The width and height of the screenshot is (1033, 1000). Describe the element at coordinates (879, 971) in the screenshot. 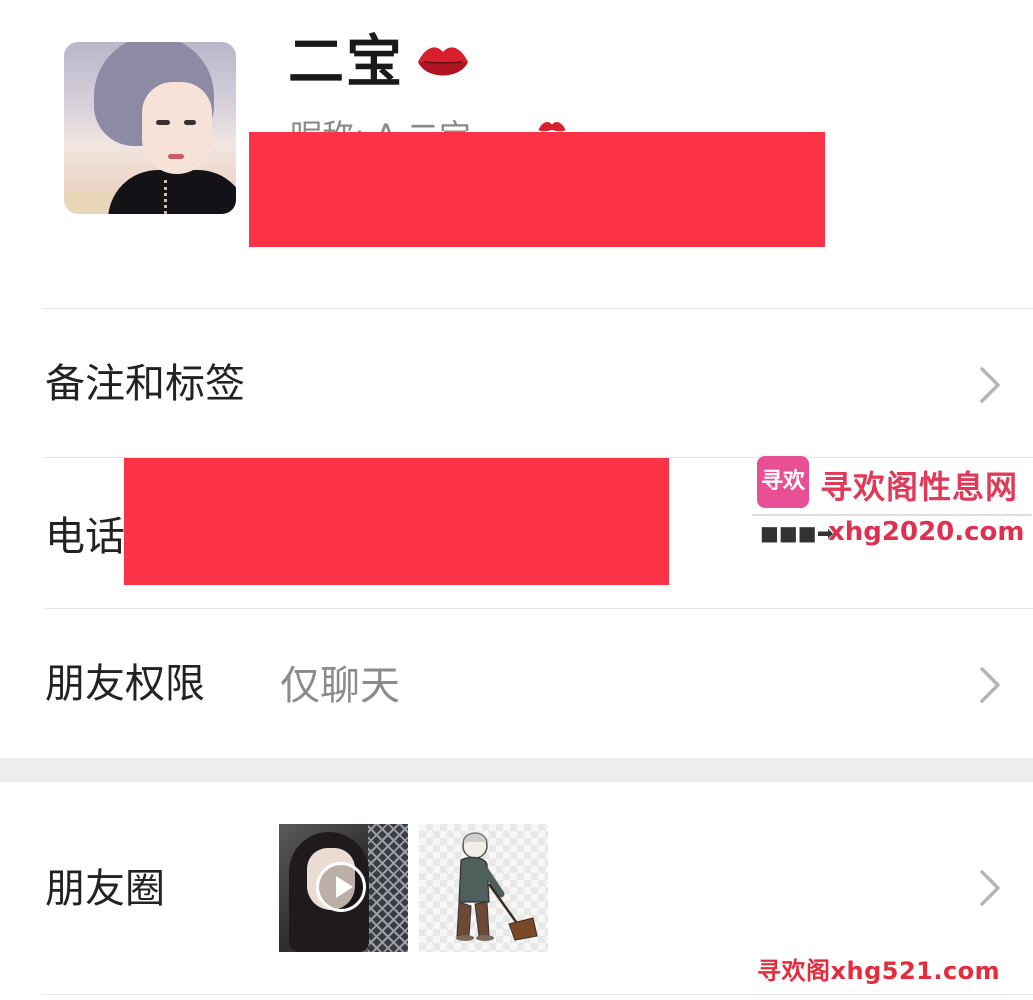

I see `watermark-bottom-url: 寻欢阁xhg521.com` at that location.